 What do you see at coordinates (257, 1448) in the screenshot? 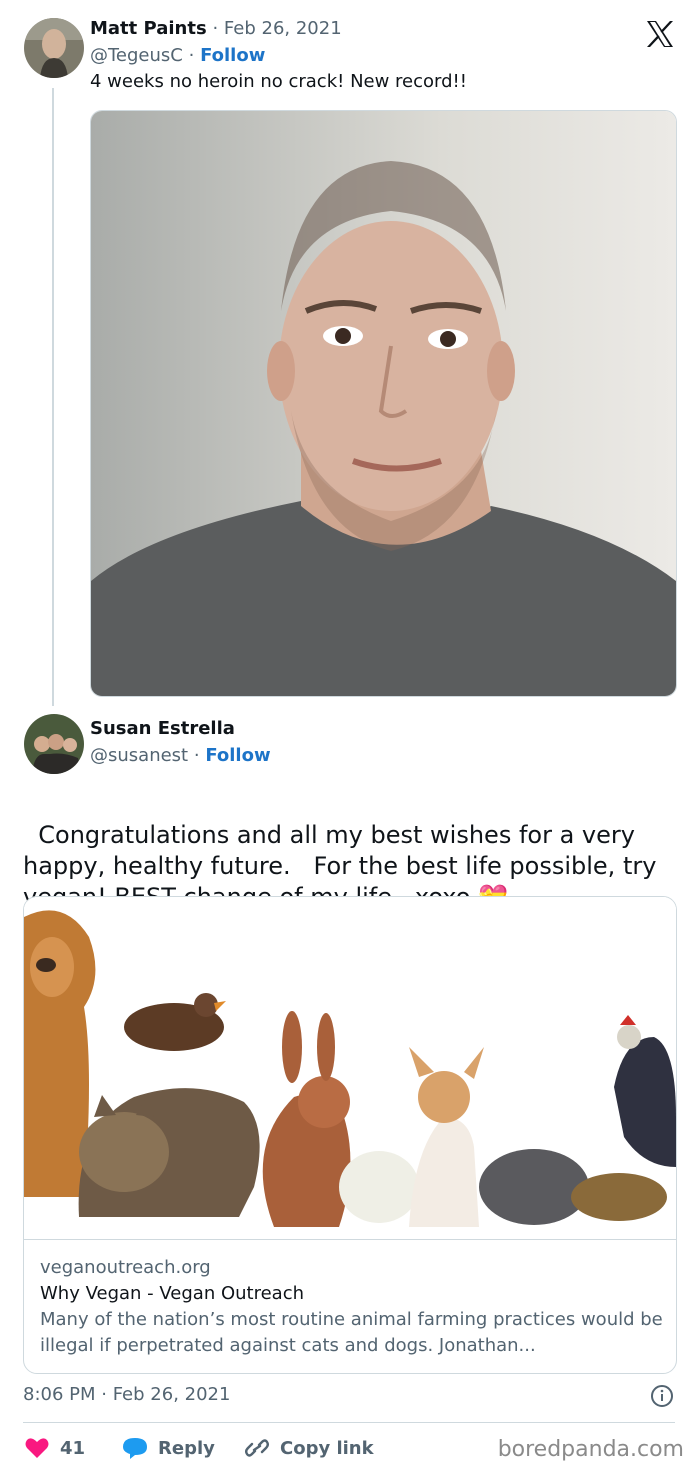
I see `link-chain-icon` at bounding box center [257, 1448].